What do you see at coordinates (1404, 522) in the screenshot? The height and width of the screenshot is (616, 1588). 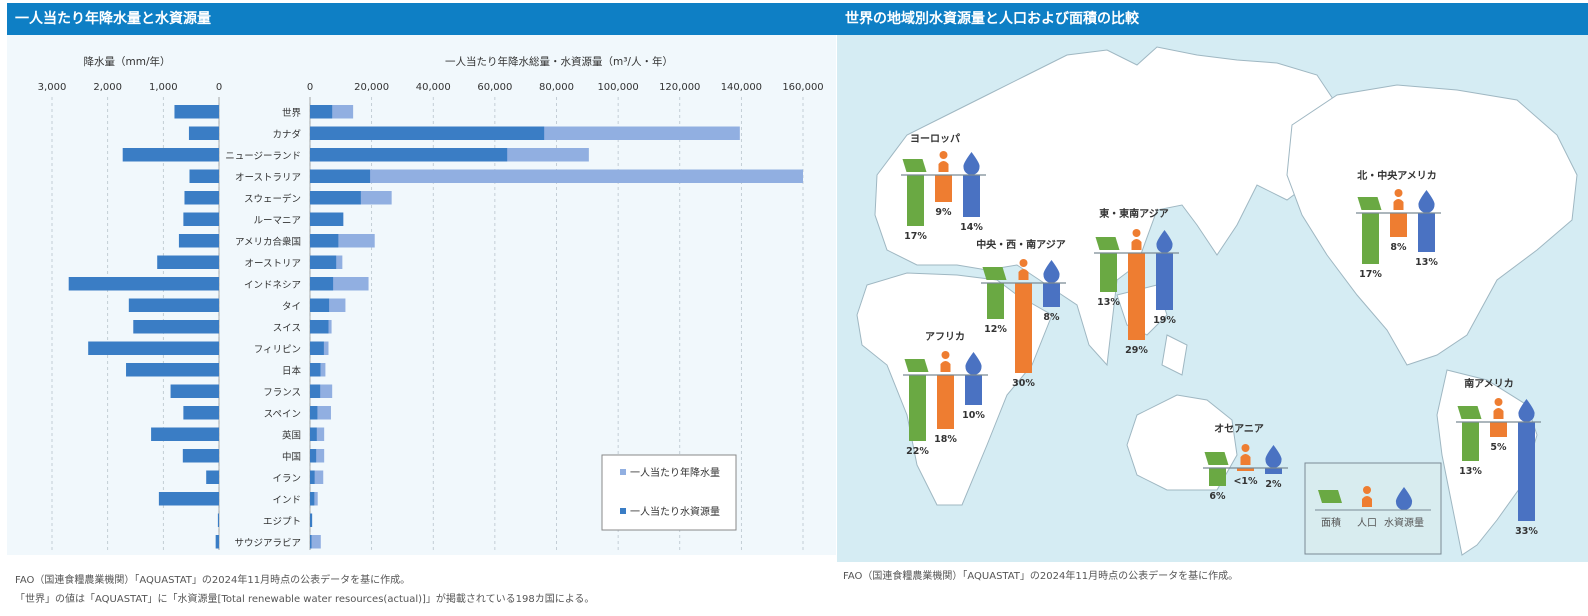 I see `legend-label: 水資源量` at bounding box center [1404, 522].